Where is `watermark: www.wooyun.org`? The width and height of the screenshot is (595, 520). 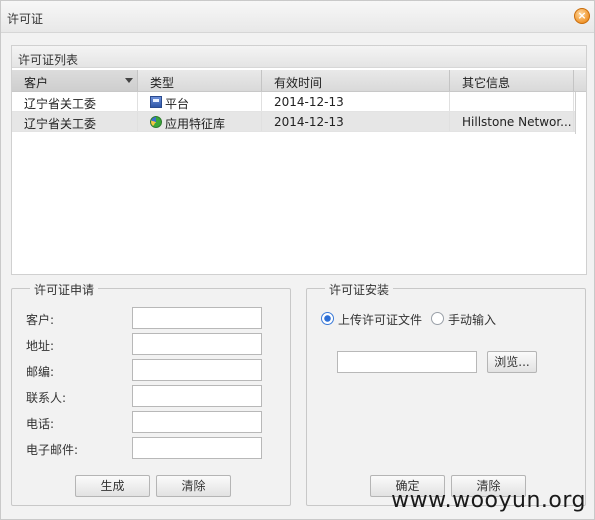 watermark: www.wooyun.org is located at coordinates (488, 500).